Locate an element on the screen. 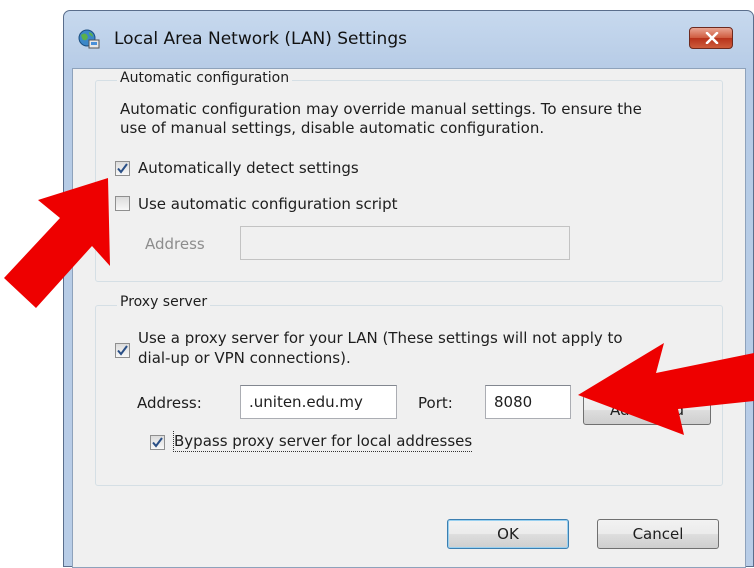 This screenshot has height=568, width=754. close-button is located at coordinates (711, 38).